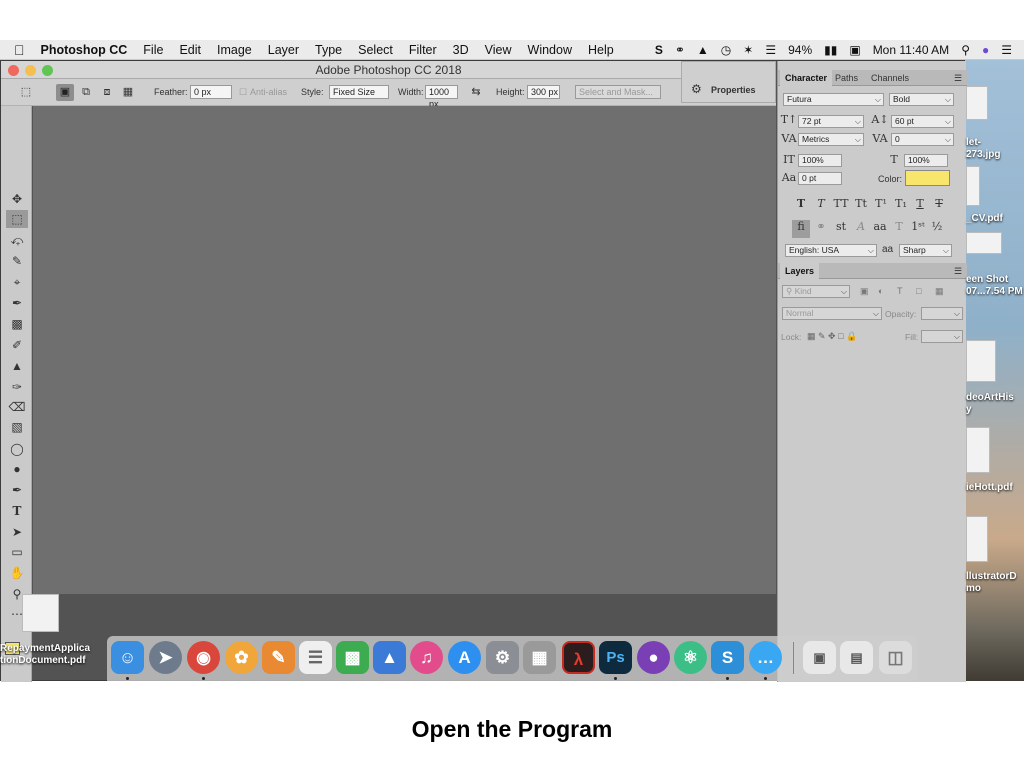 Image resolution: width=1024 pixels, height=768 pixels. I want to click on menu-layer: Layer, so click(283, 50).